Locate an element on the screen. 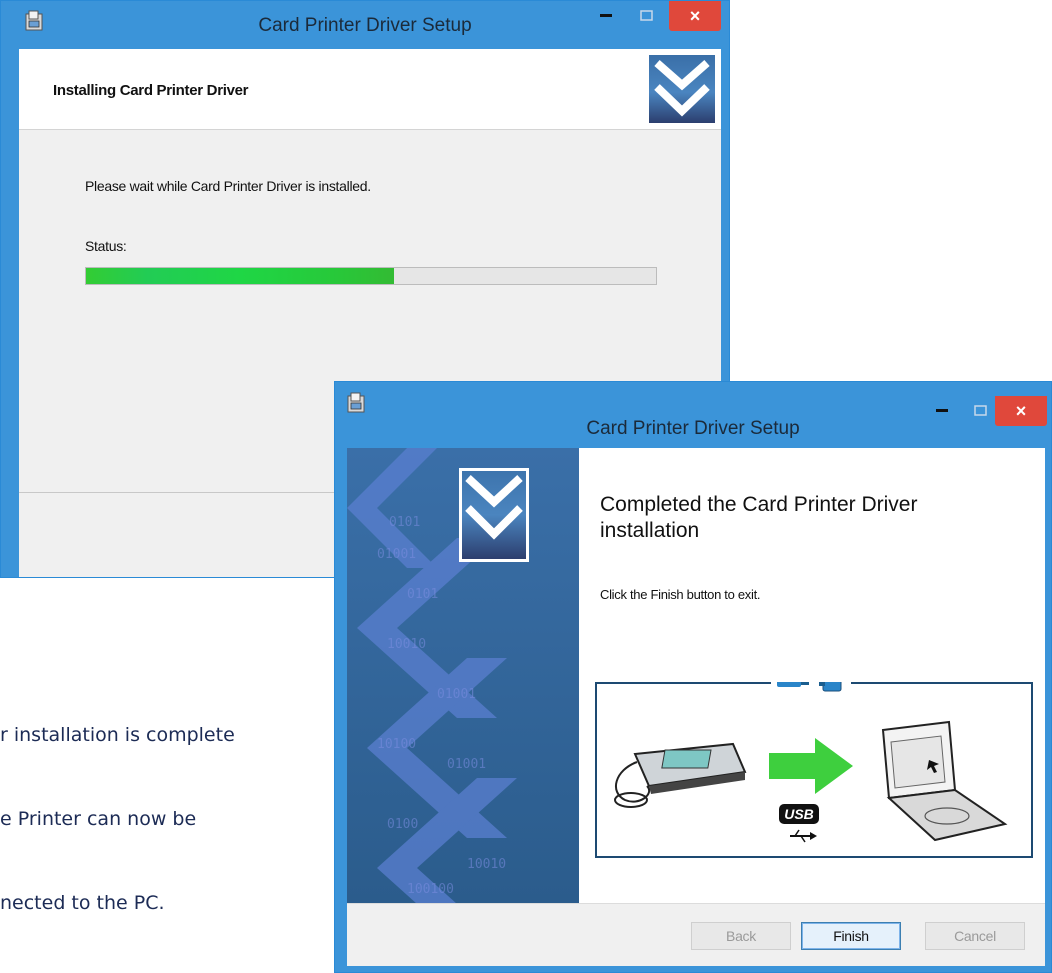 The height and width of the screenshot is (973, 1052). banner-binary-text: 100100 is located at coordinates (430, 889).